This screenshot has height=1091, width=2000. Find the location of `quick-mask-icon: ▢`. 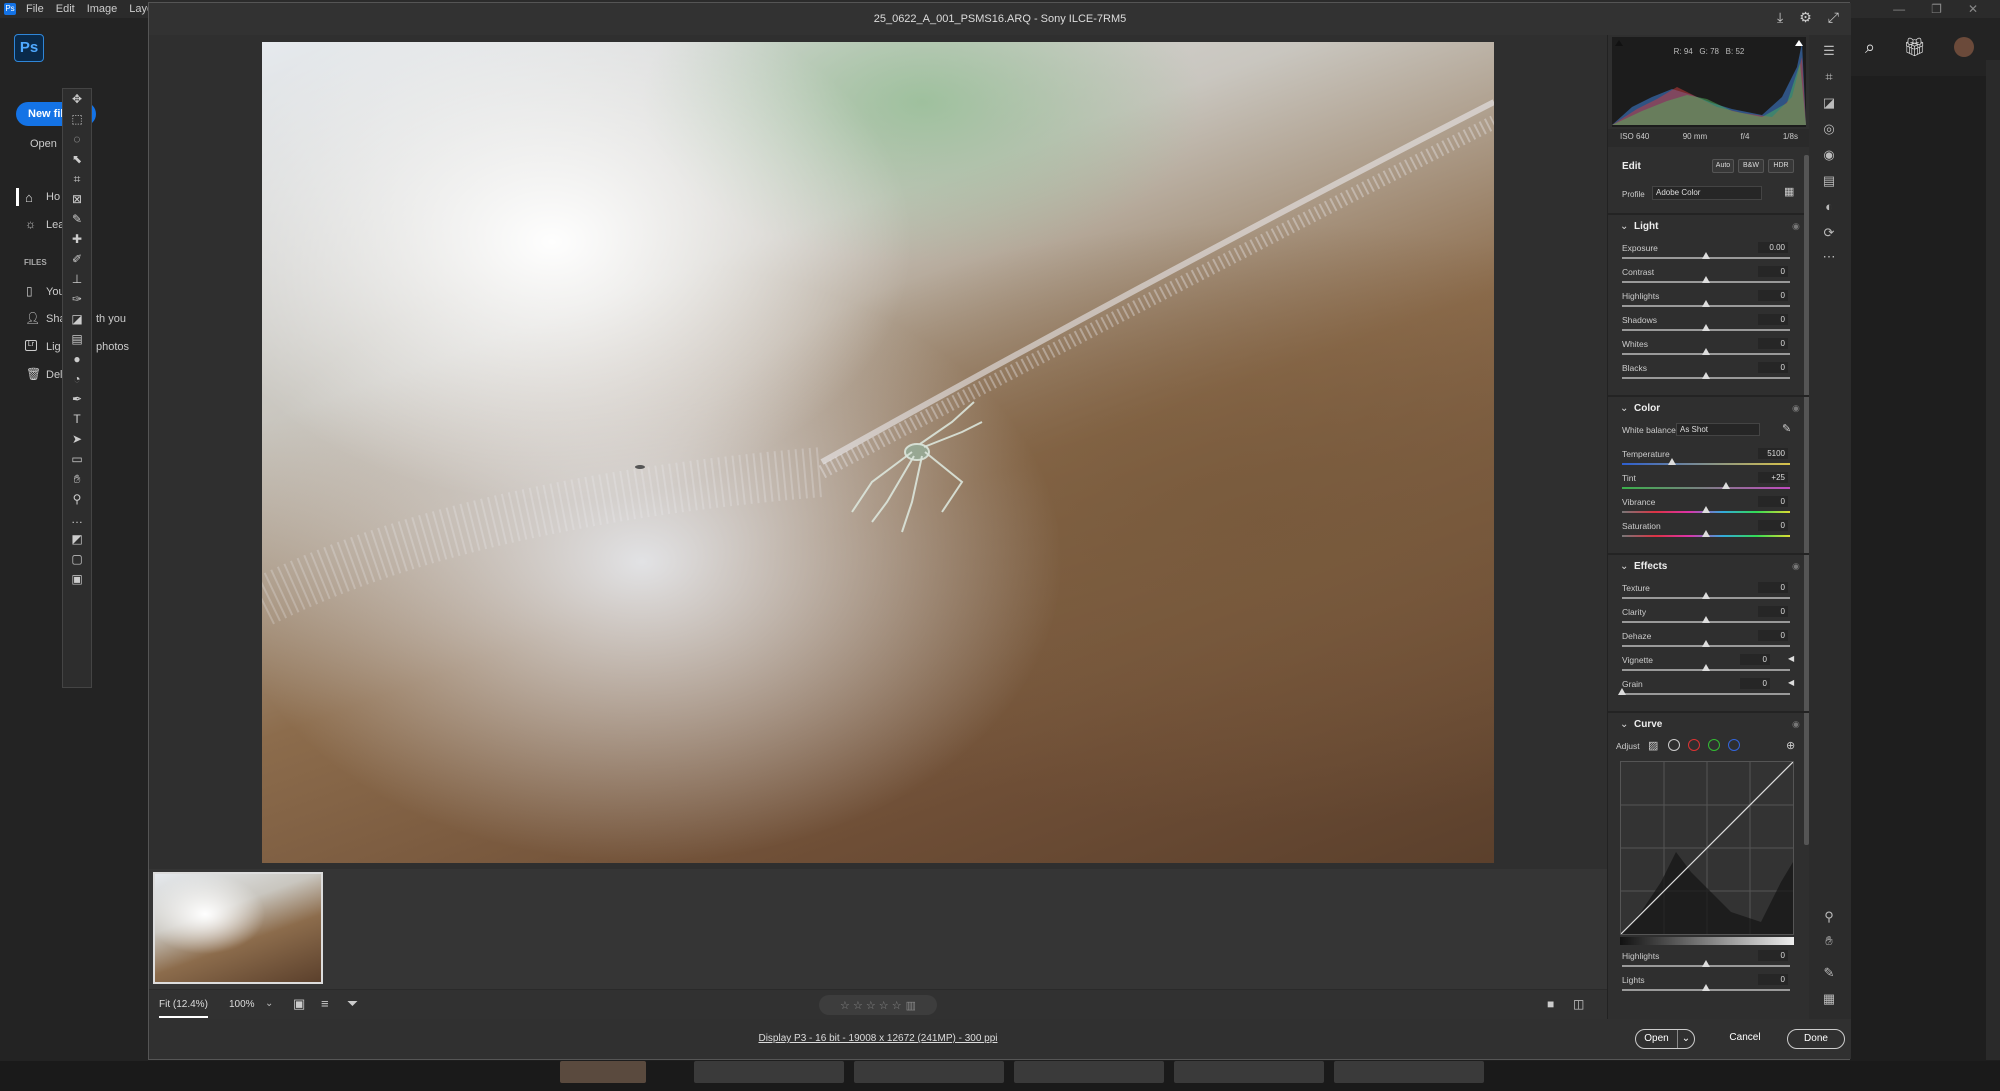

quick-mask-icon: ▢ is located at coordinates (77, 559).